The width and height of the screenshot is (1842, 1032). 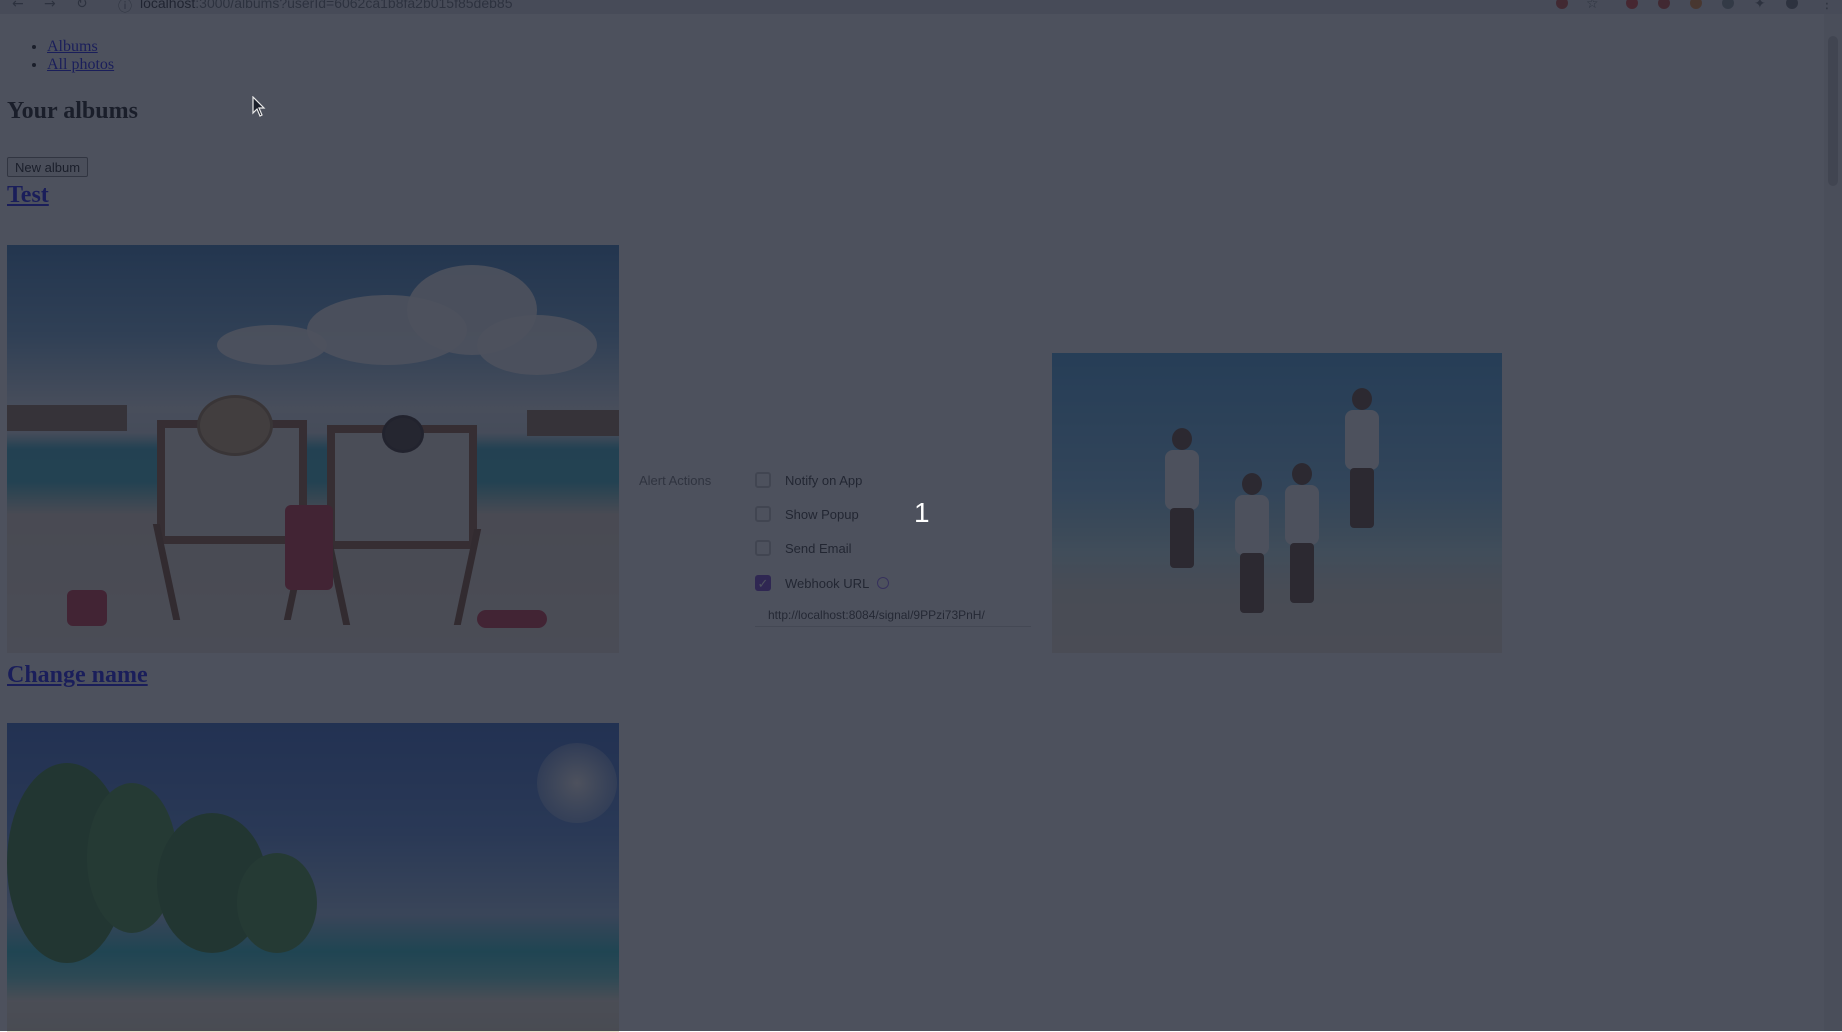 I want to click on main-nav: Albums All photos, so click(x=57, y=56).